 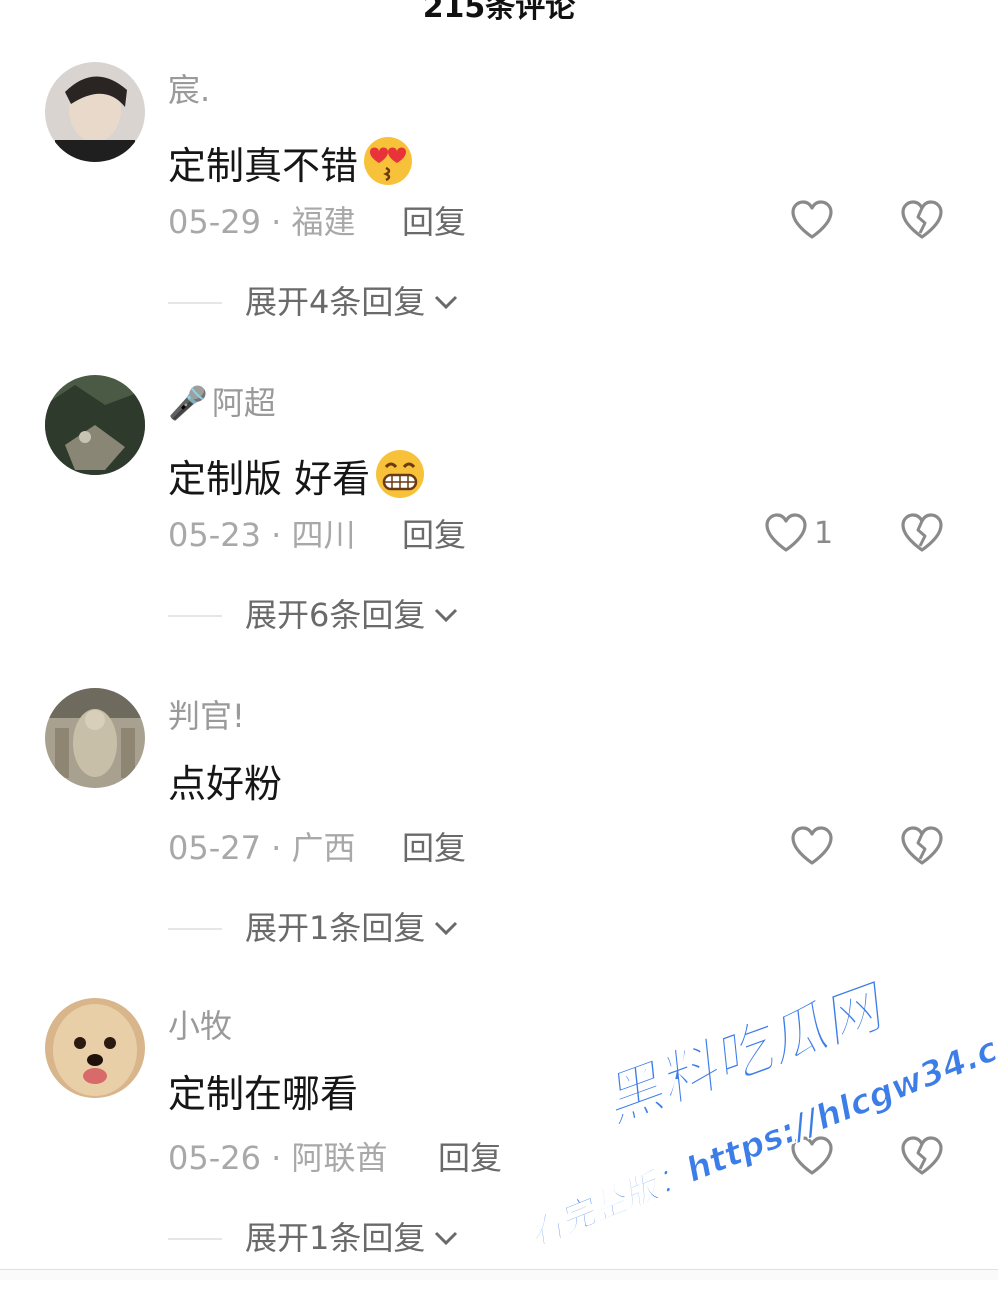 What do you see at coordinates (323, 848) in the screenshot?
I see `comment-location: 广西` at bounding box center [323, 848].